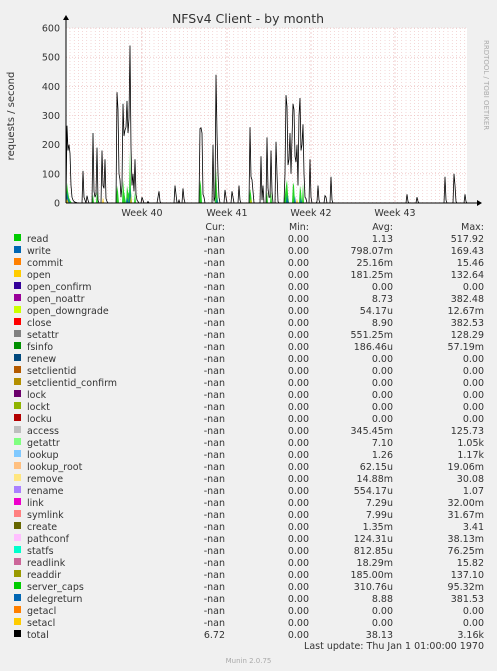  I want to click on legend-avg: 7.10, so click(382, 443).